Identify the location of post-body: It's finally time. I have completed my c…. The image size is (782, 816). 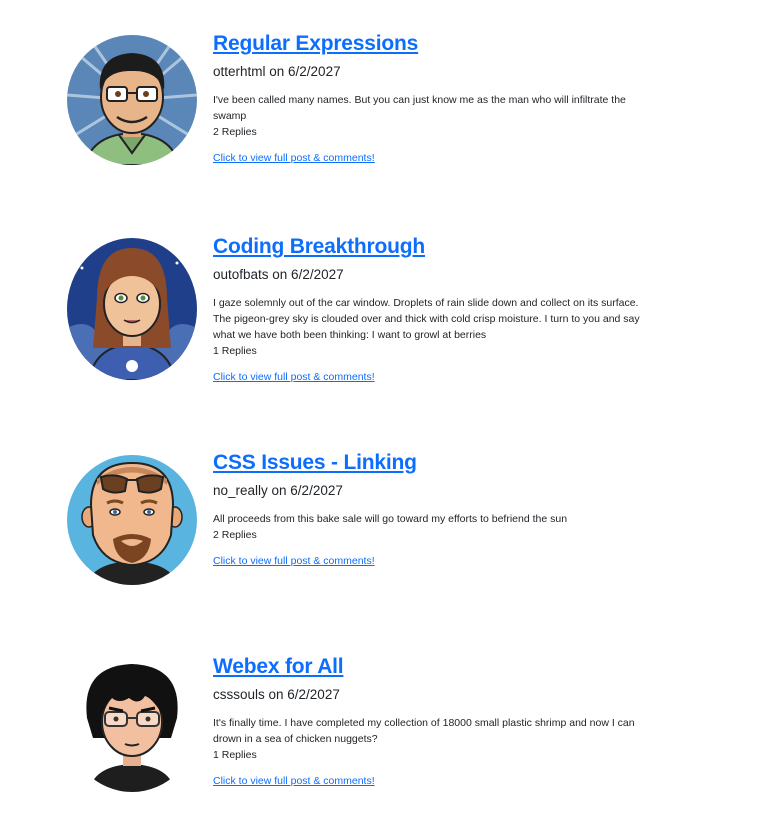
(424, 731).